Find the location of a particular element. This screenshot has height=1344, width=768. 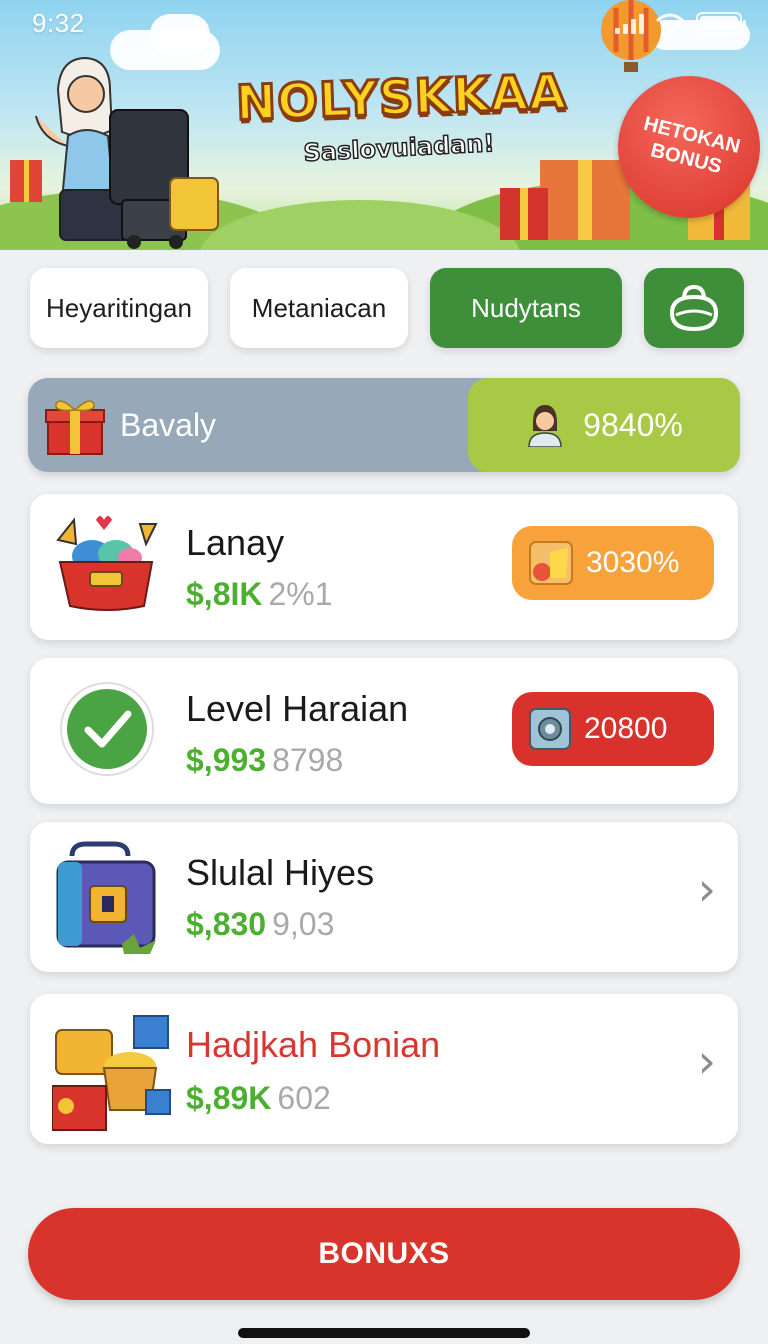

check-icon is located at coordinates (107, 729).